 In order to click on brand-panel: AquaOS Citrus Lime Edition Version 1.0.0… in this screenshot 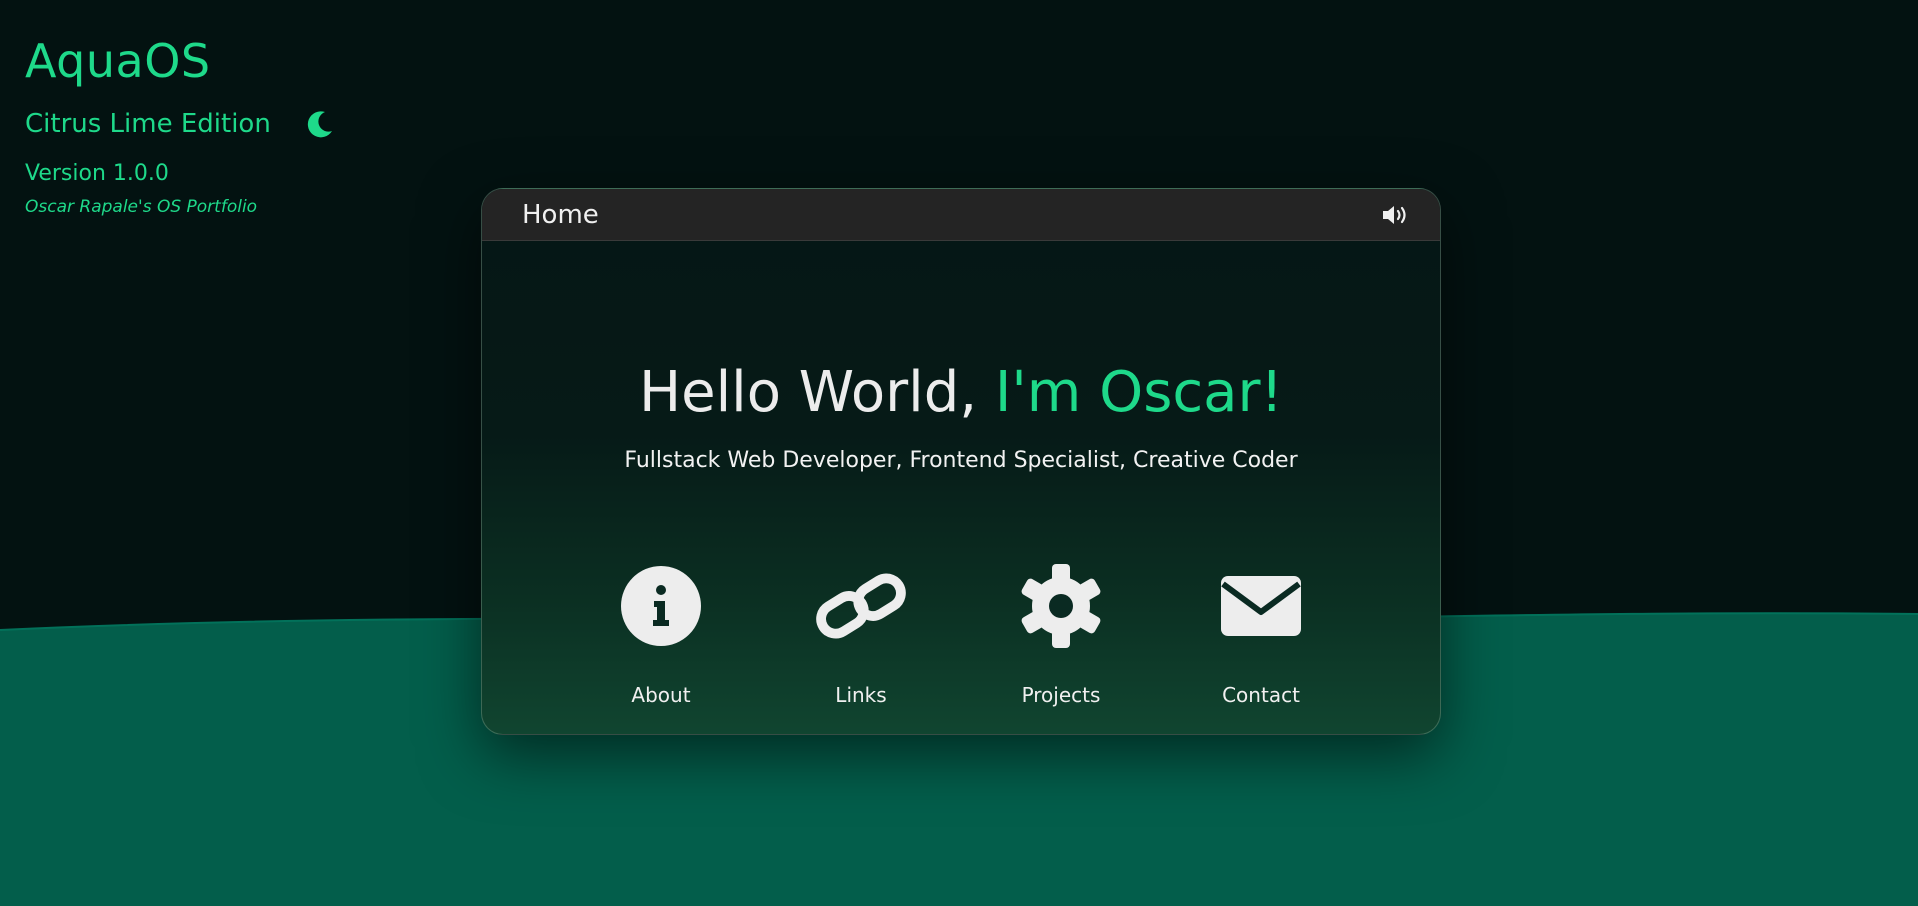, I will do `click(180, 126)`.